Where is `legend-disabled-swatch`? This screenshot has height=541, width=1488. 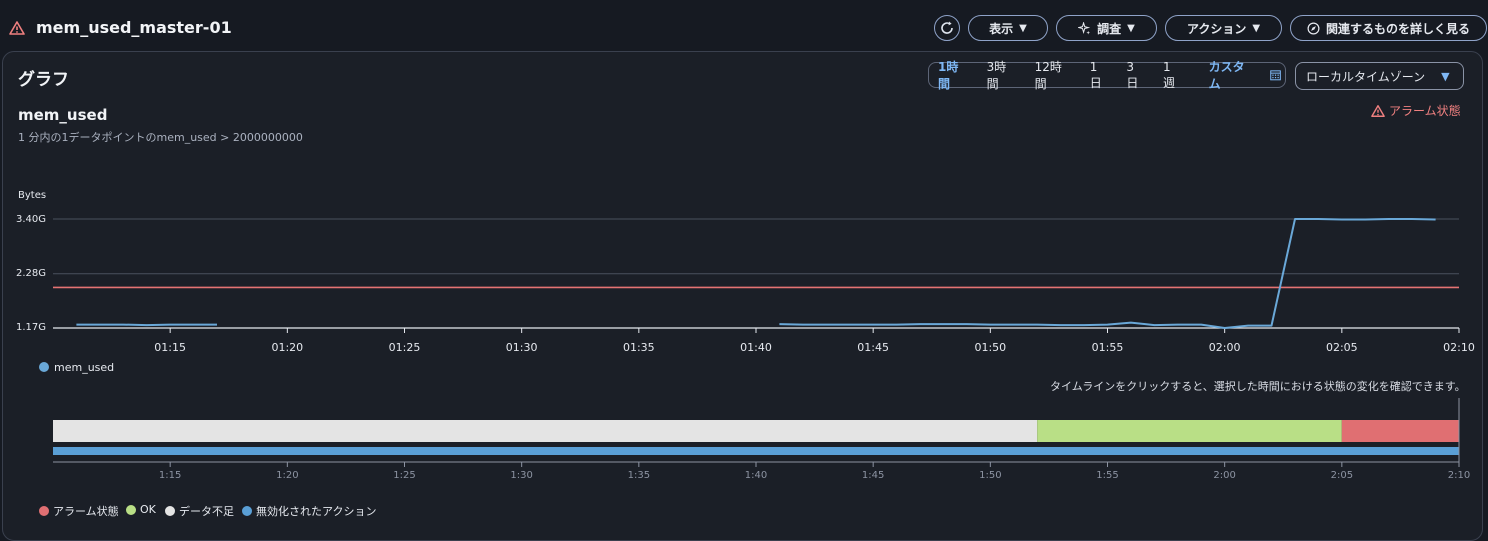 legend-disabled-swatch is located at coordinates (247, 511).